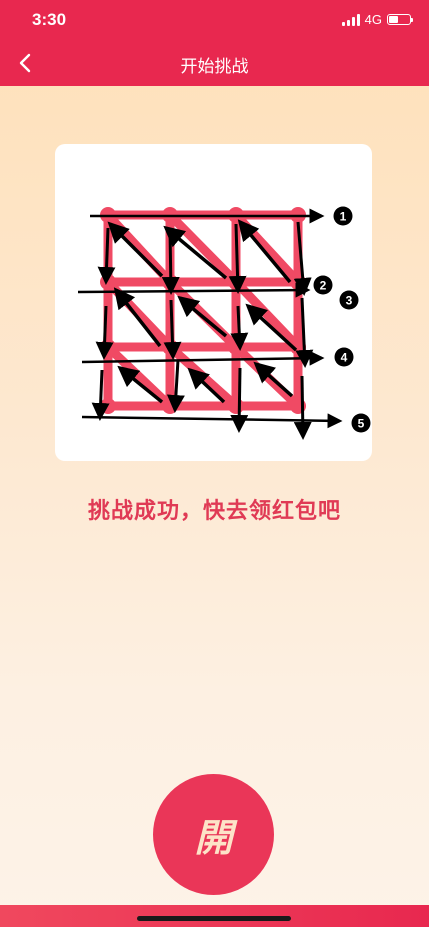 The height and width of the screenshot is (927, 429). I want to click on open-red-packet-button: 開, so click(213, 834).